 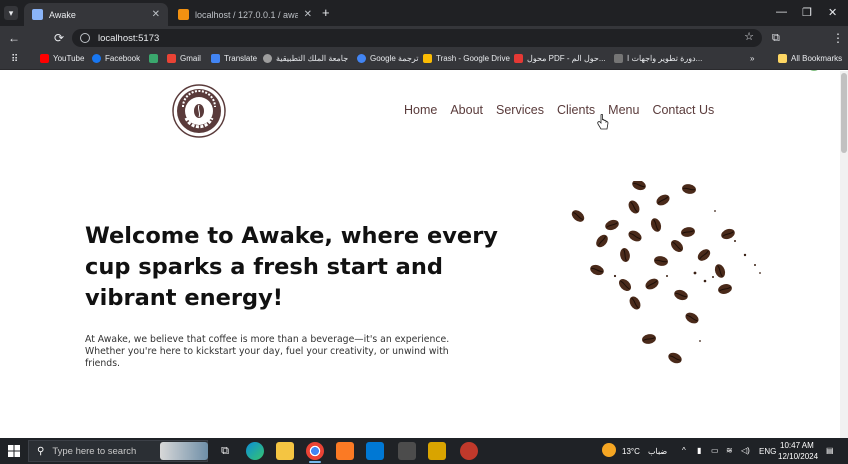 I want to click on network-icon: ▭, so click(x=715, y=450).